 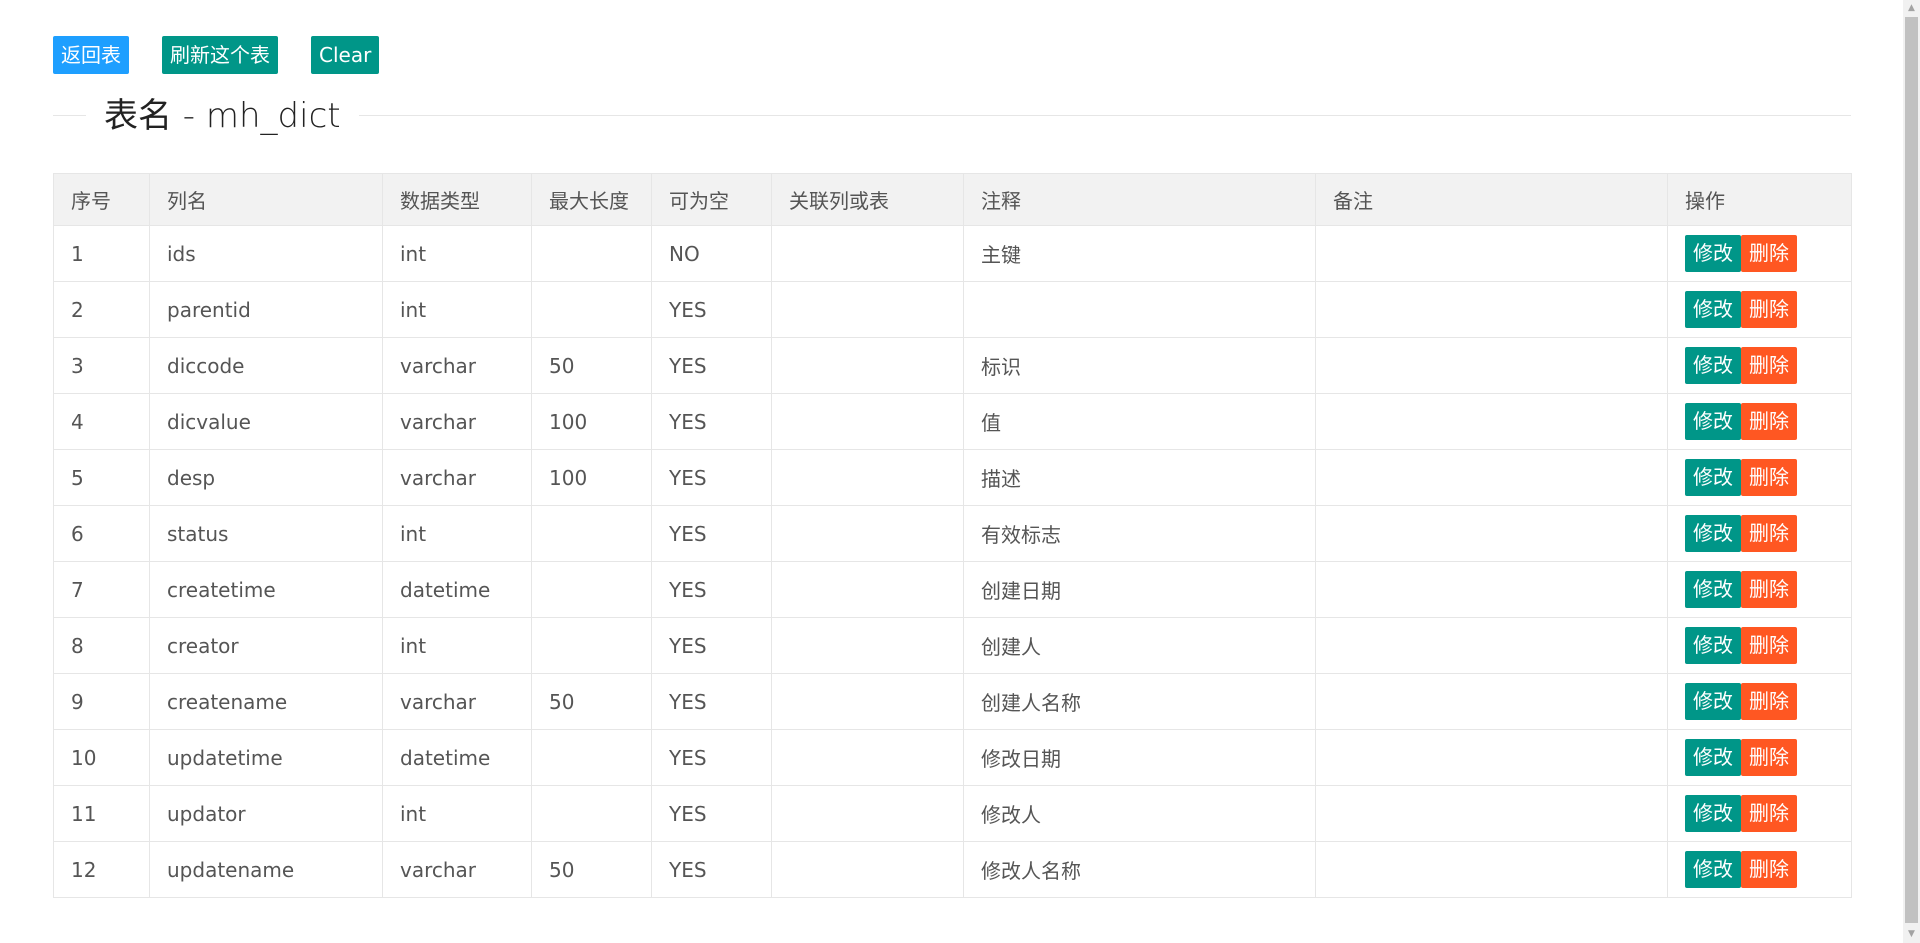 I want to click on cell-column-name: dicvalue, so click(x=266, y=421).